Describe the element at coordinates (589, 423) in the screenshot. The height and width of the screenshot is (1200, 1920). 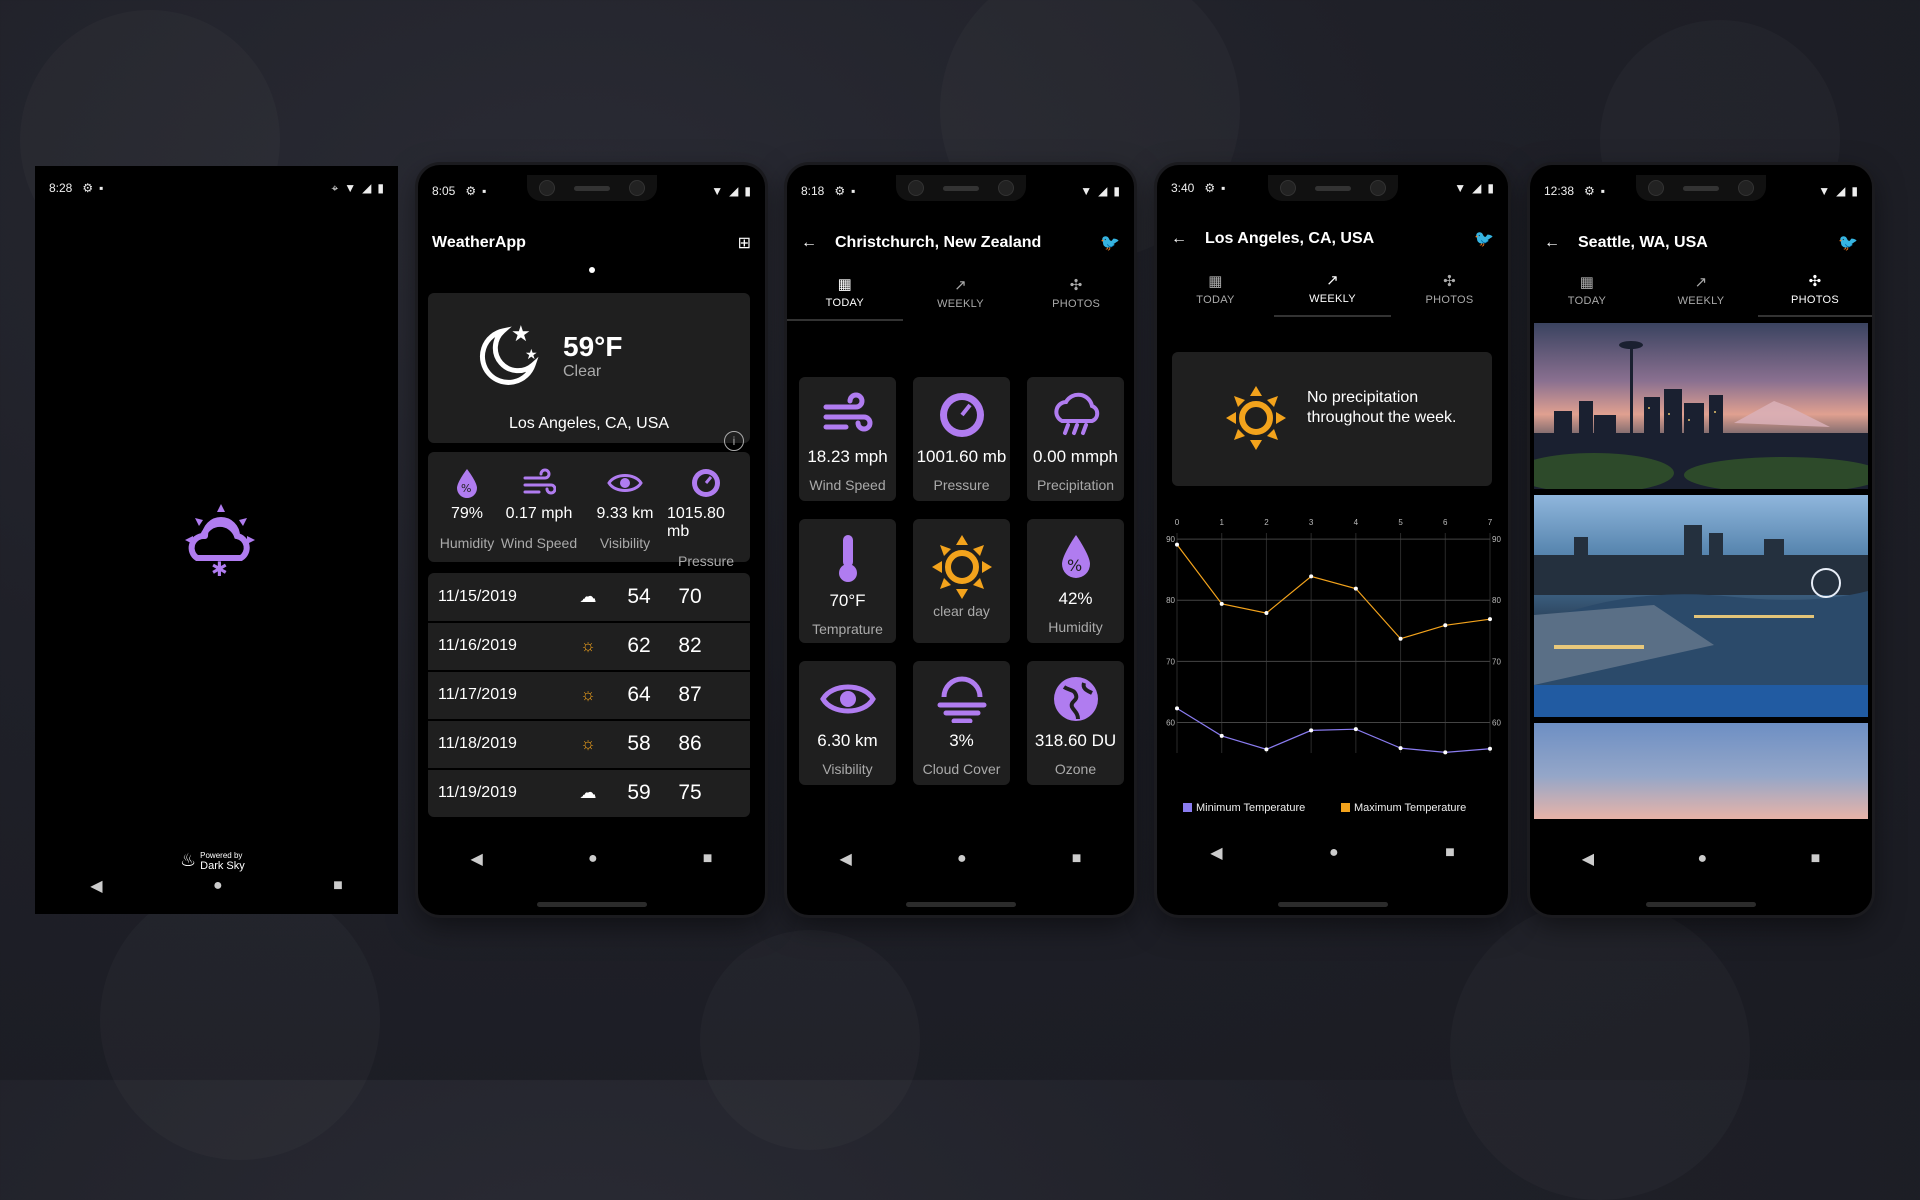
I see `current-location: Los Angeles, CA, USA` at that location.